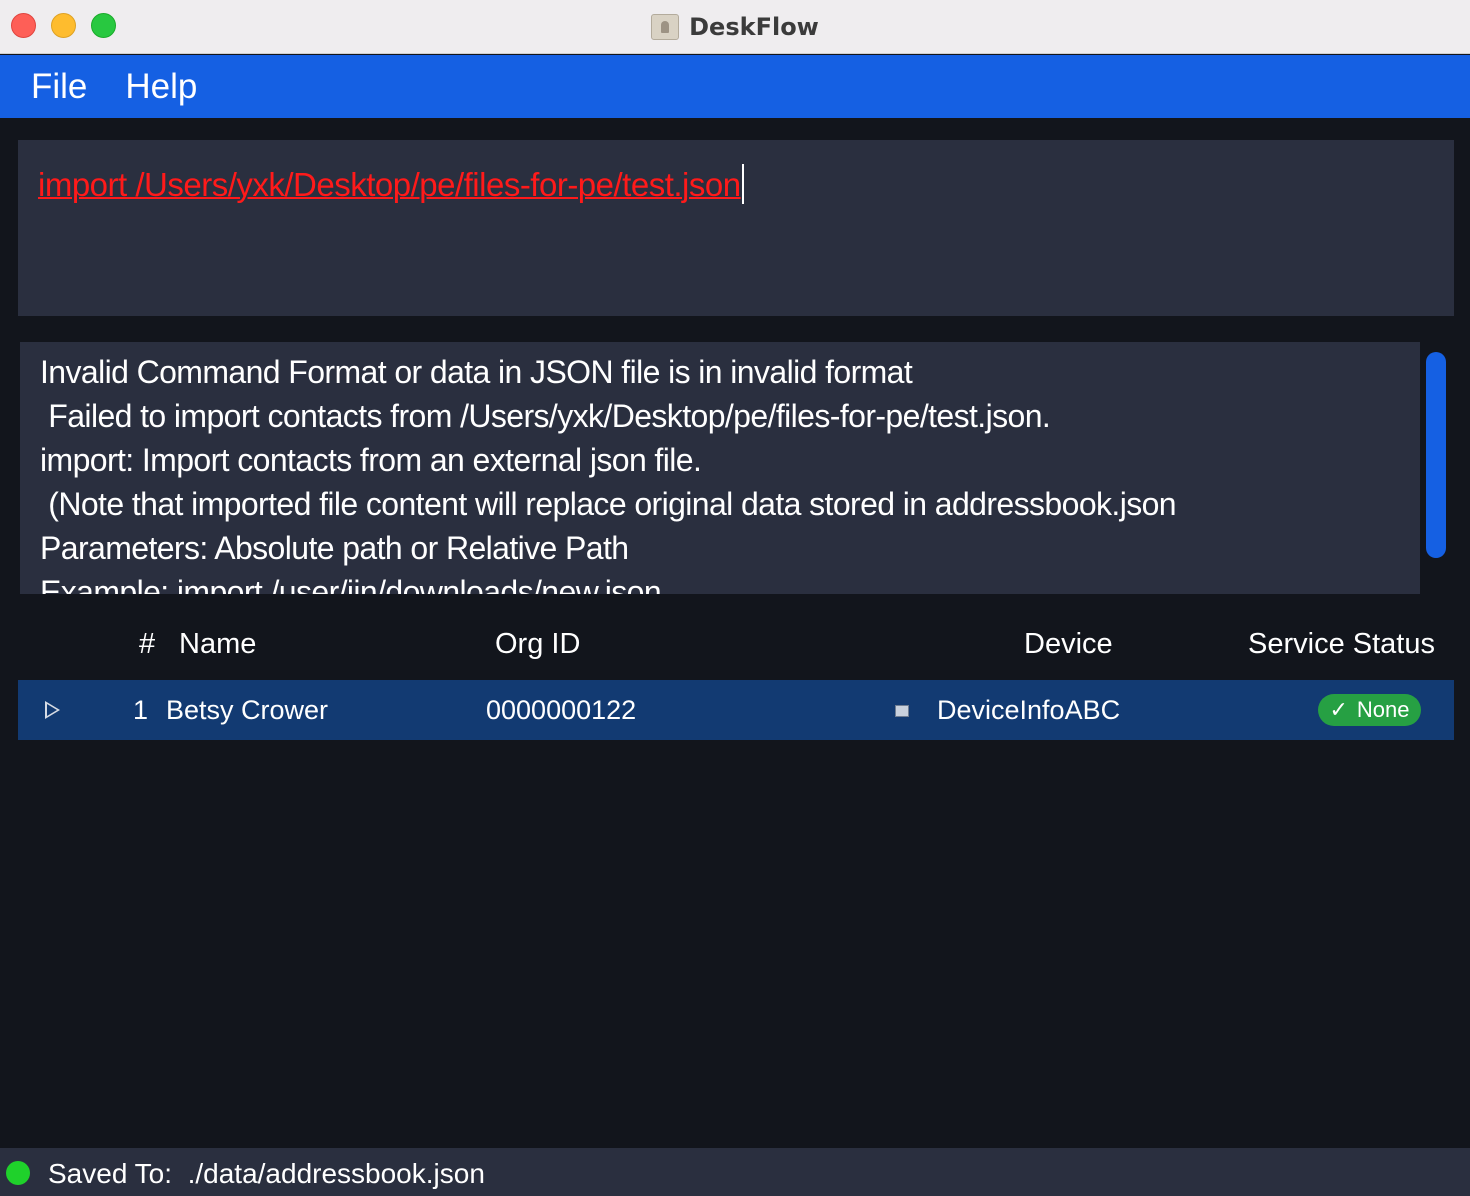 This screenshot has width=1470, height=1196. Describe the element at coordinates (754, 27) in the screenshot. I see `window-title: DeskFlow` at that location.